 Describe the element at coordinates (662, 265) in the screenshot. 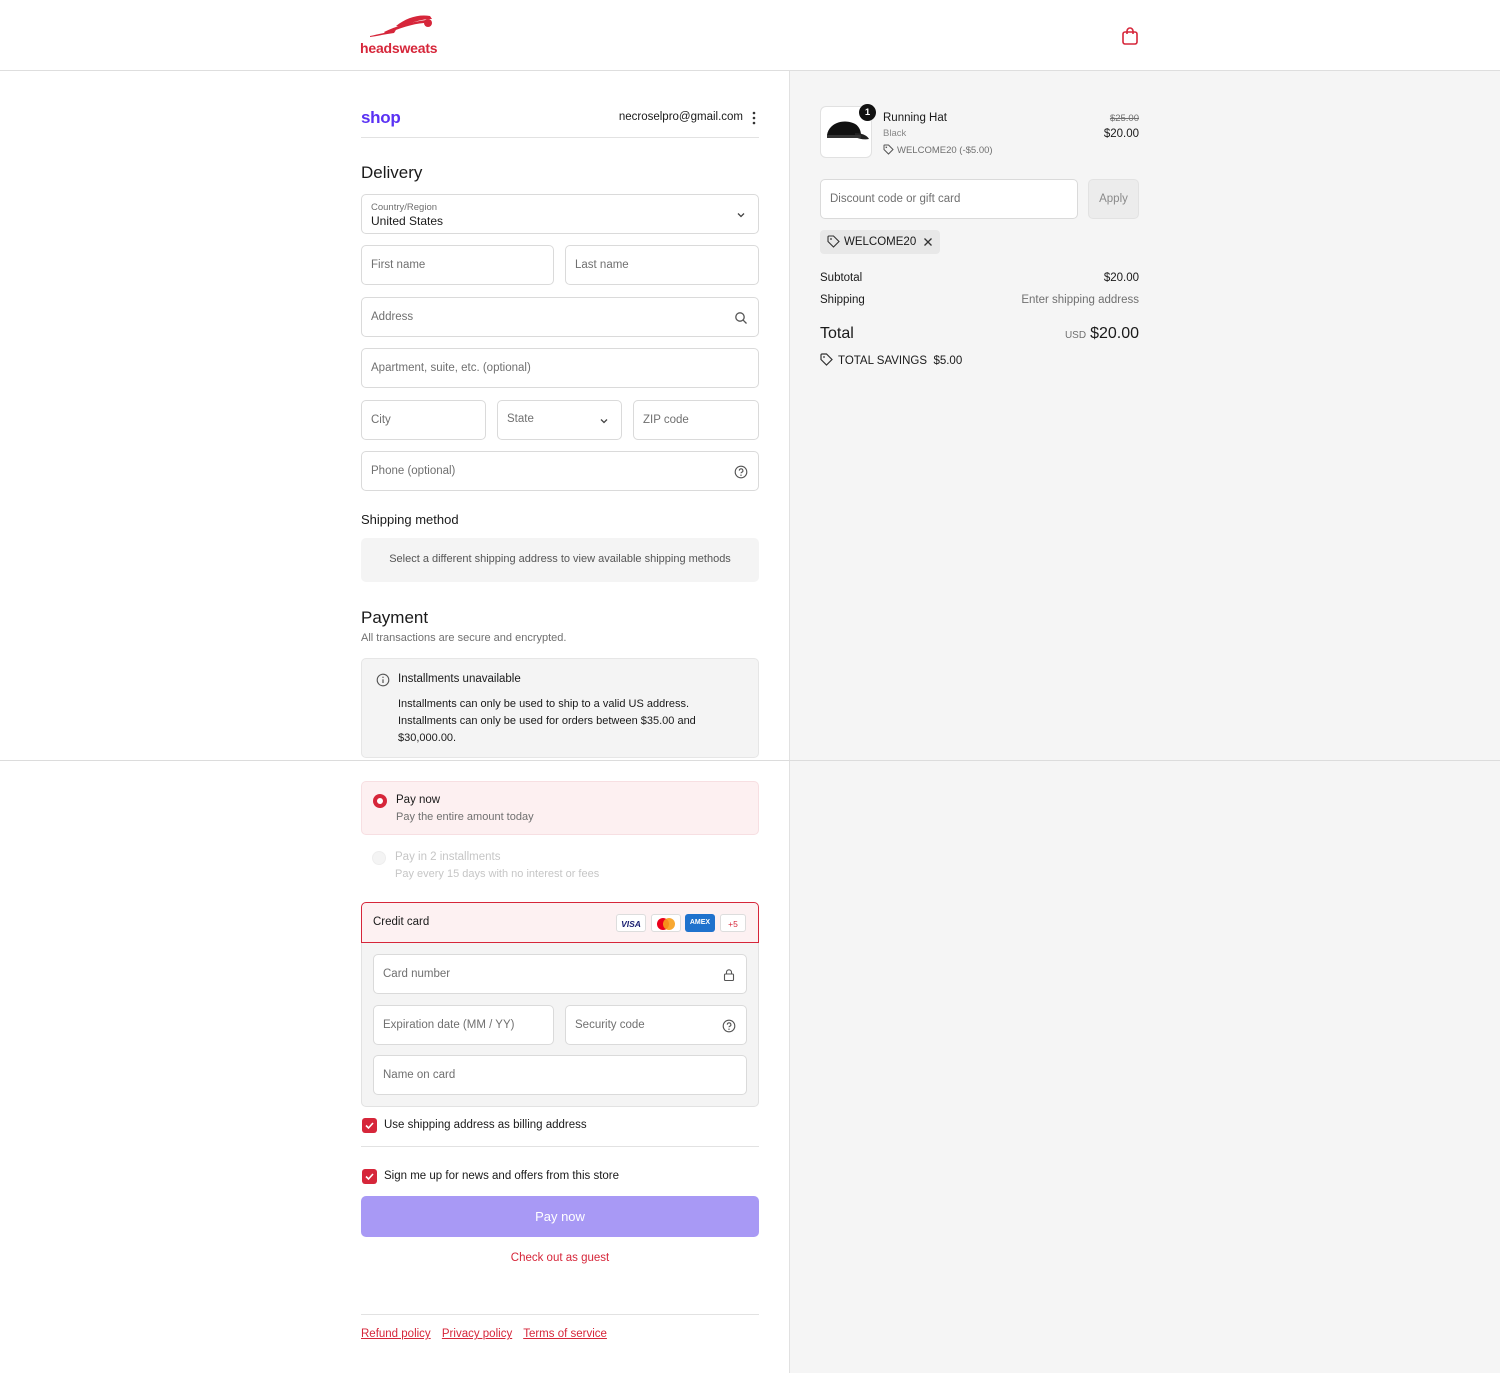

I see `last-name-field: Last name` at that location.